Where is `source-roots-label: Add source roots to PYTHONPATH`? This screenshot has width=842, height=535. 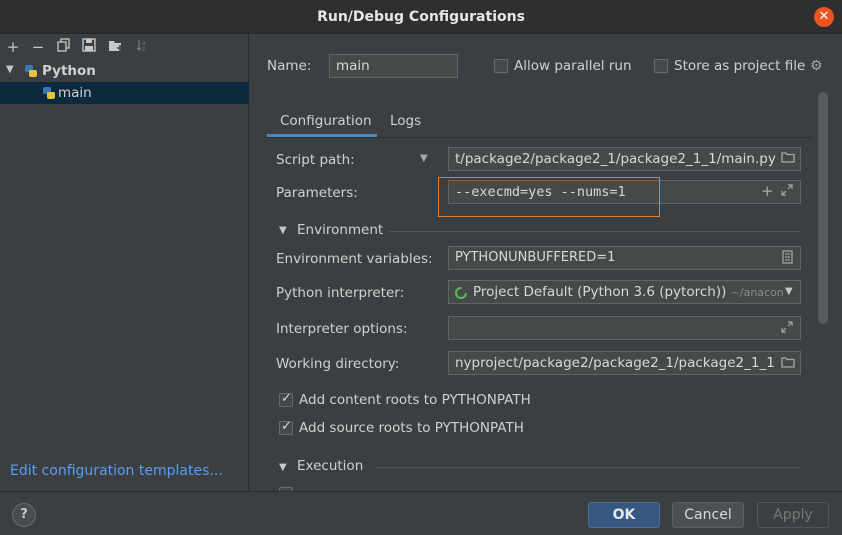 source-roots-label: Add source roots to PYTHONPATH is located at coordinates (411, 428).